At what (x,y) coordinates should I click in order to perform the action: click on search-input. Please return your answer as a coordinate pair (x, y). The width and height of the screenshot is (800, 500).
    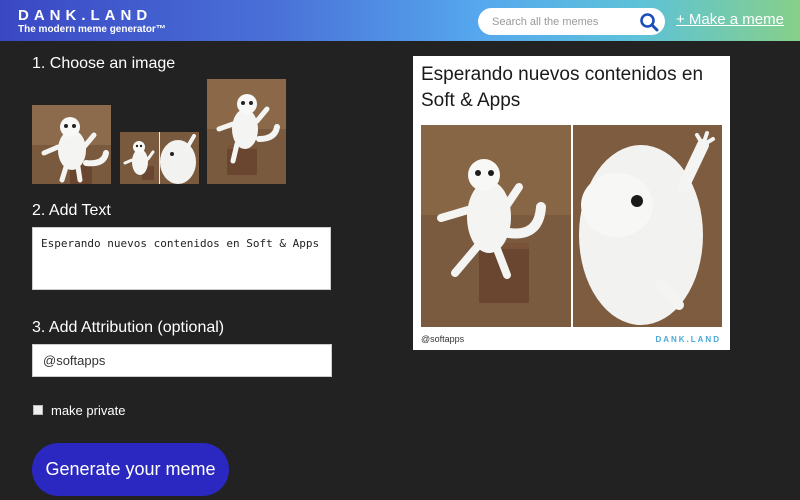
    Looking at the image, I should click on (562, 22).